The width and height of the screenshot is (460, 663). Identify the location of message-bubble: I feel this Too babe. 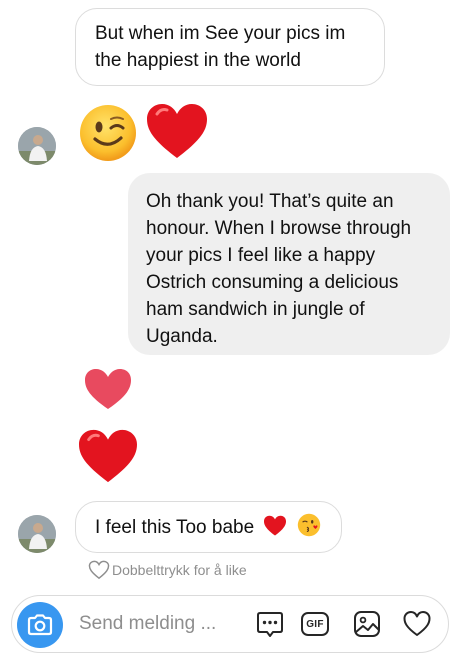
(208, 527).